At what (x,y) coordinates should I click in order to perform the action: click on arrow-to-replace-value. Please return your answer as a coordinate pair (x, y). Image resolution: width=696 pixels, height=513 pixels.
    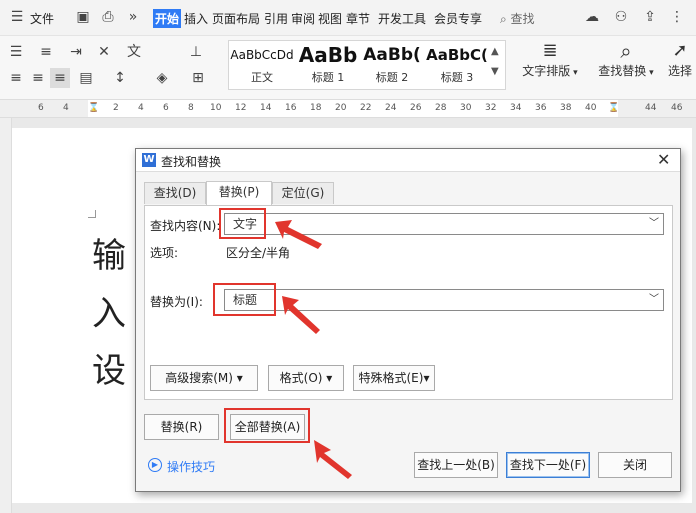
    Looking at the image, I should click on (301, 315).